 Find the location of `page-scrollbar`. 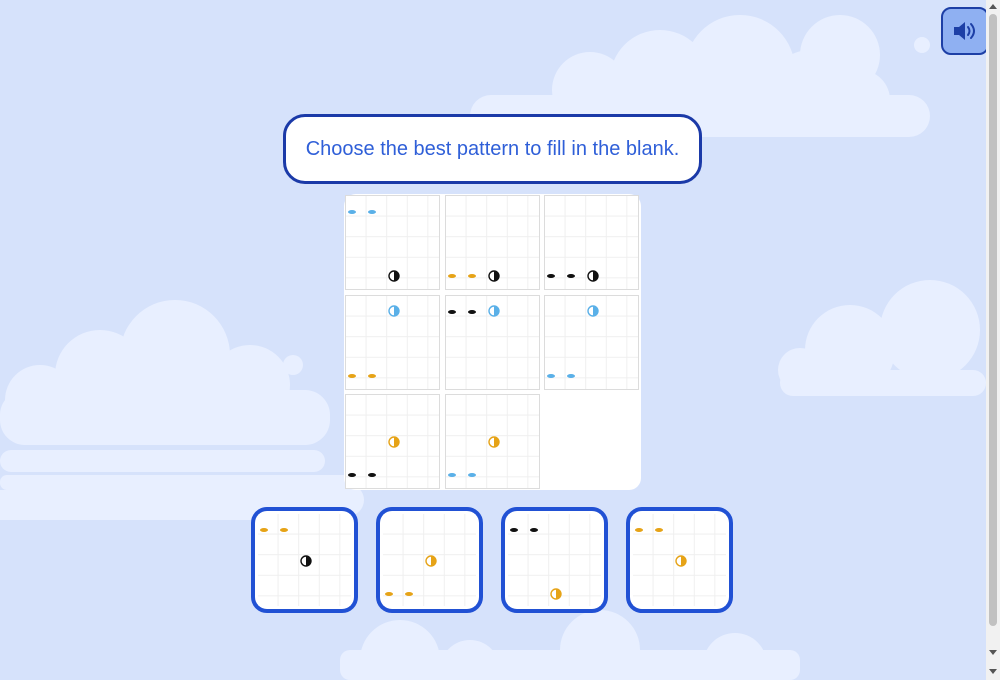

page-scrollbar is located at coordinates (993, 340).